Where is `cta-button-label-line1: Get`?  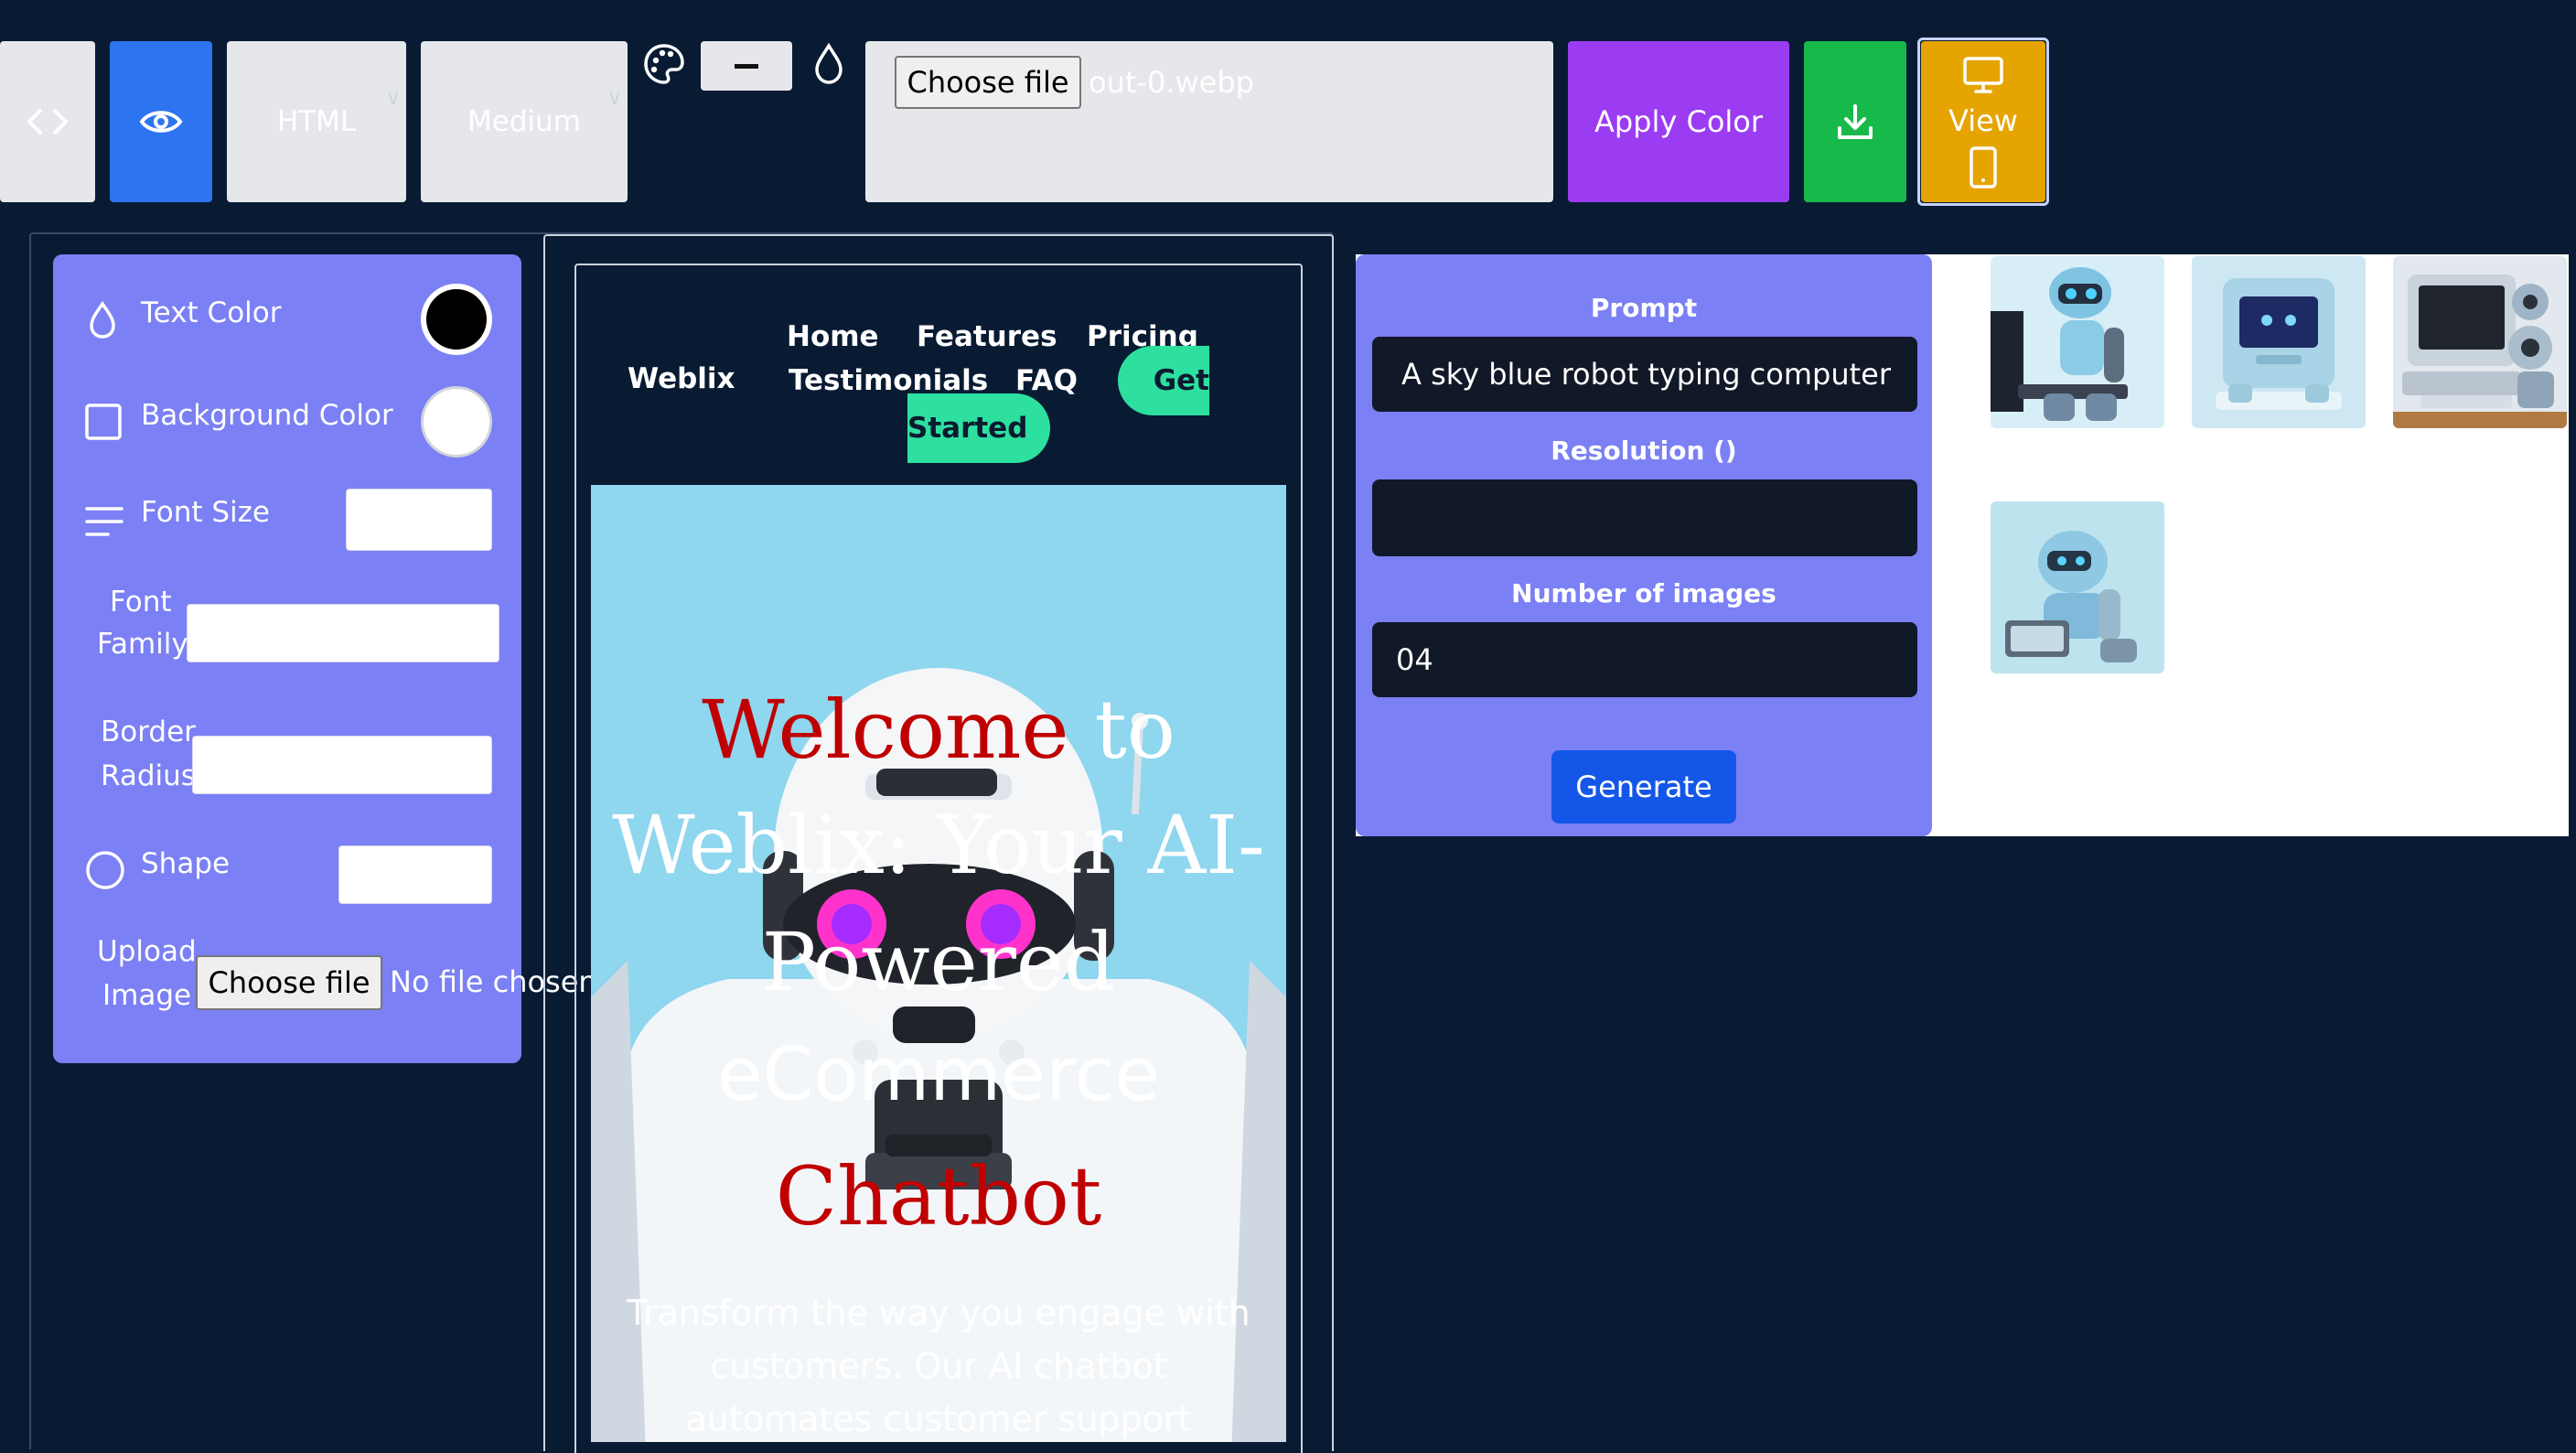
cta-button-label-line1: Get is located at coordinates (1181, 380).